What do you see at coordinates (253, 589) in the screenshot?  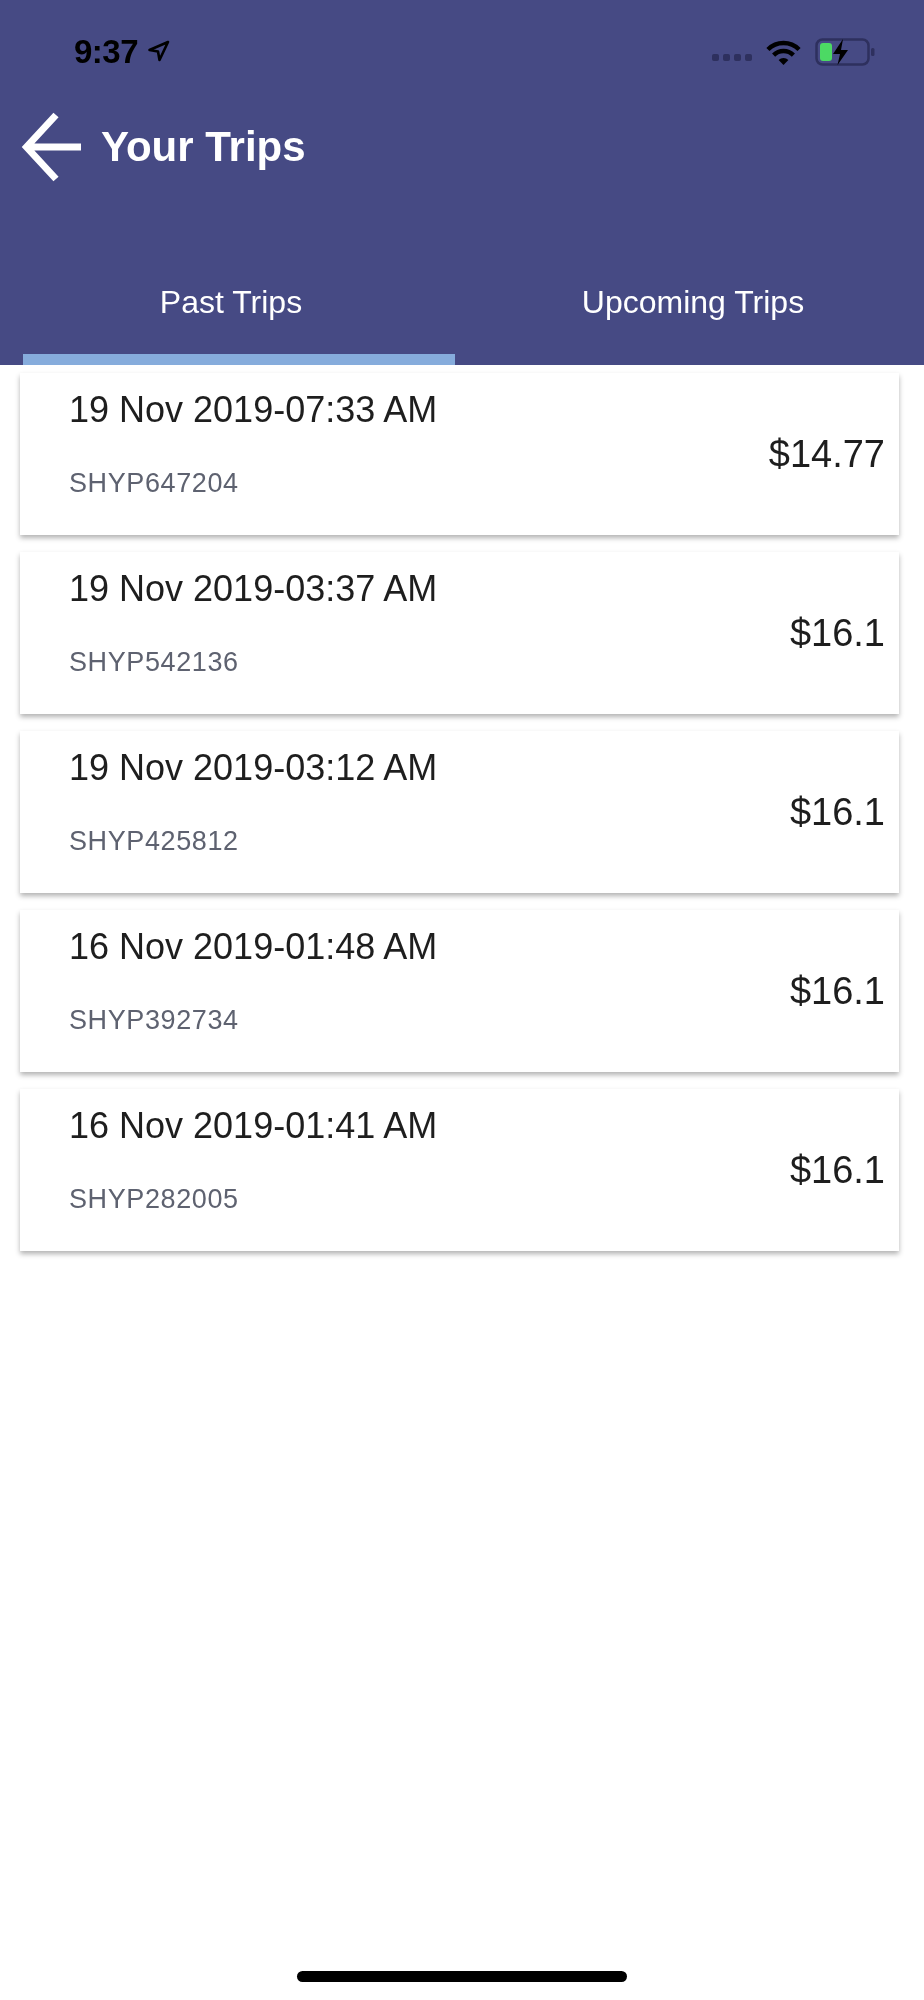 I see `trip-date-time: 19 Nov 2019-03:37 AM` at bounding box center [253, 589].